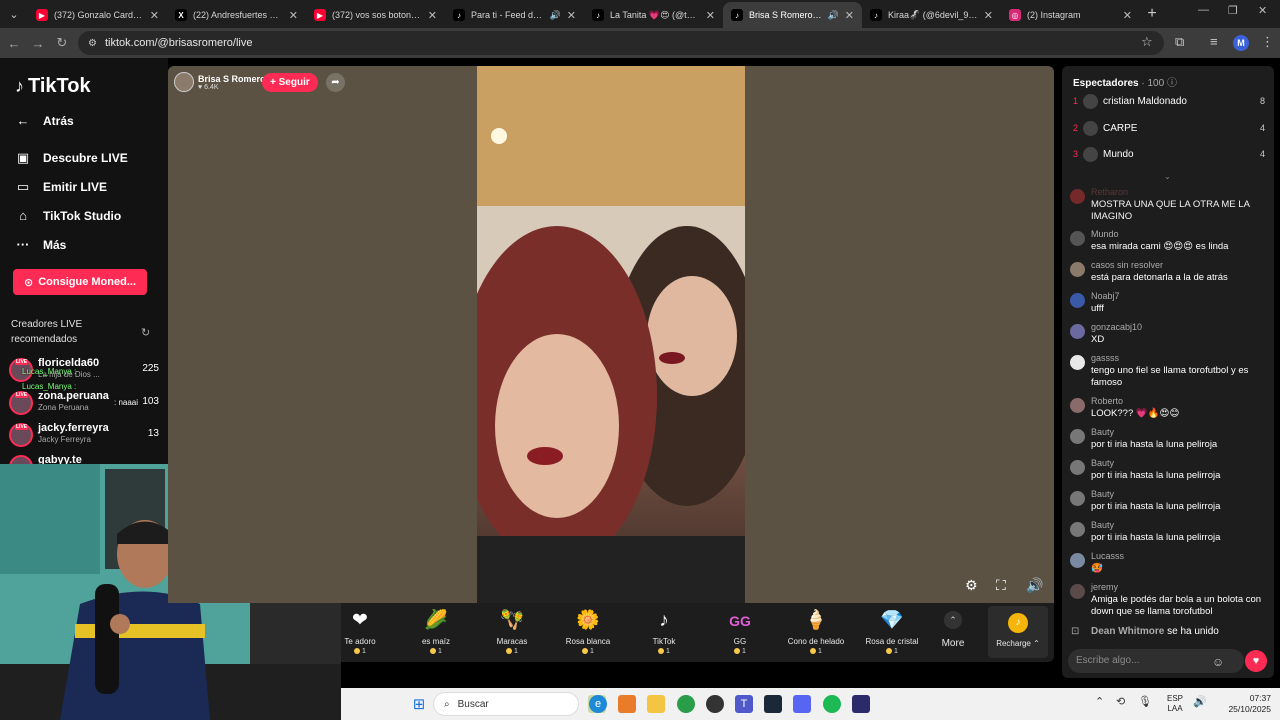 The height and width of the screenshot is (720, 1280). What do you see at coordinates (1070, 15) in the screenshot?
I see `browser-tab: ◎ (2) Instagram ✕` at bounding box center [1070, 15].